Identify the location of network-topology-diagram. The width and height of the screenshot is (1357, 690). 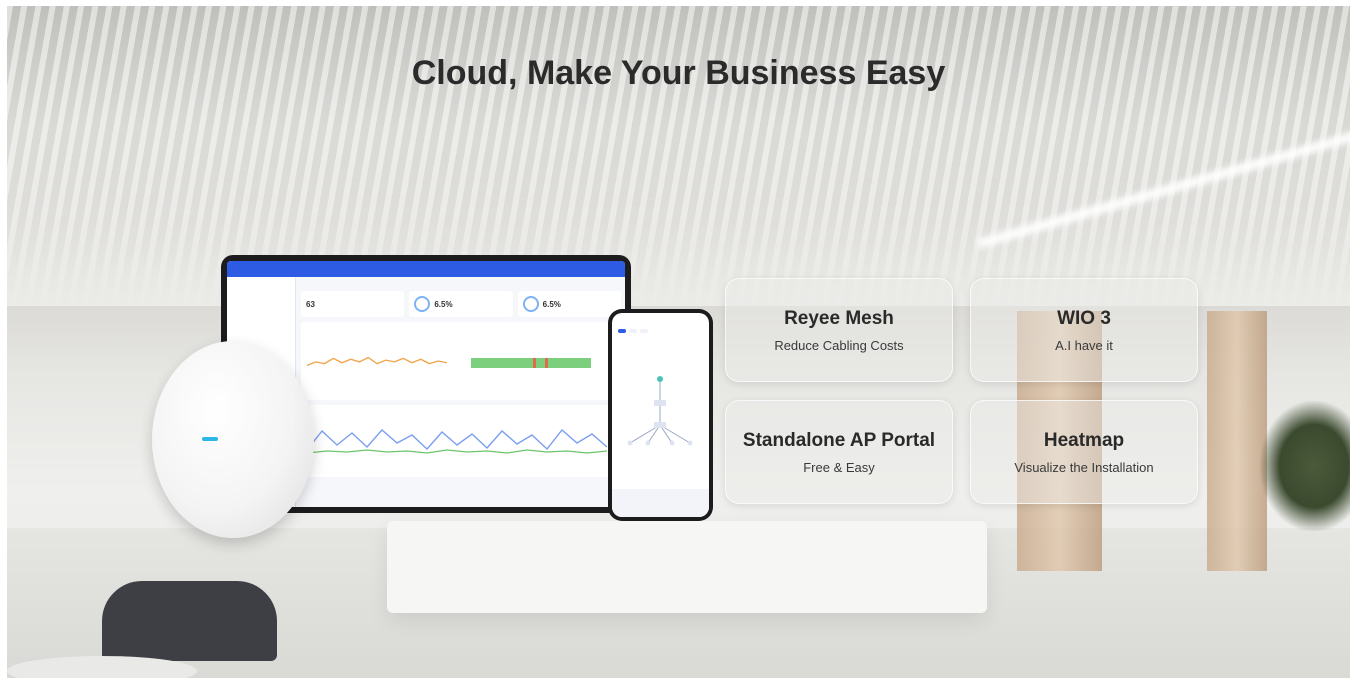
(660, 411).